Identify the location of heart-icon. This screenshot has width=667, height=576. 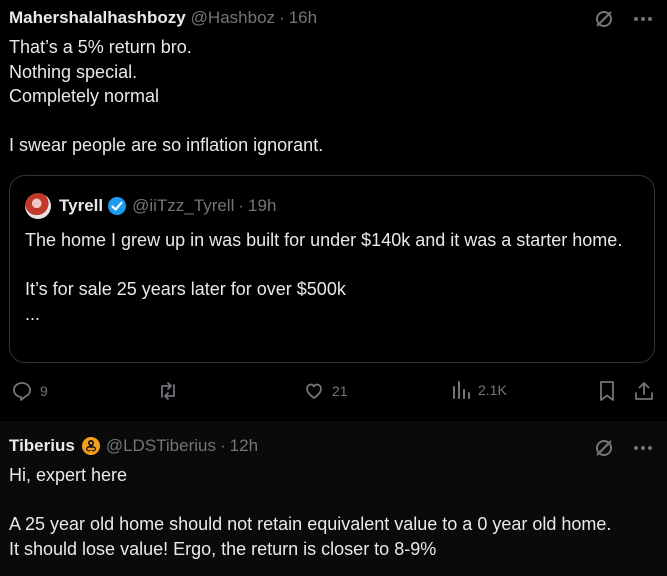
(314, 391).